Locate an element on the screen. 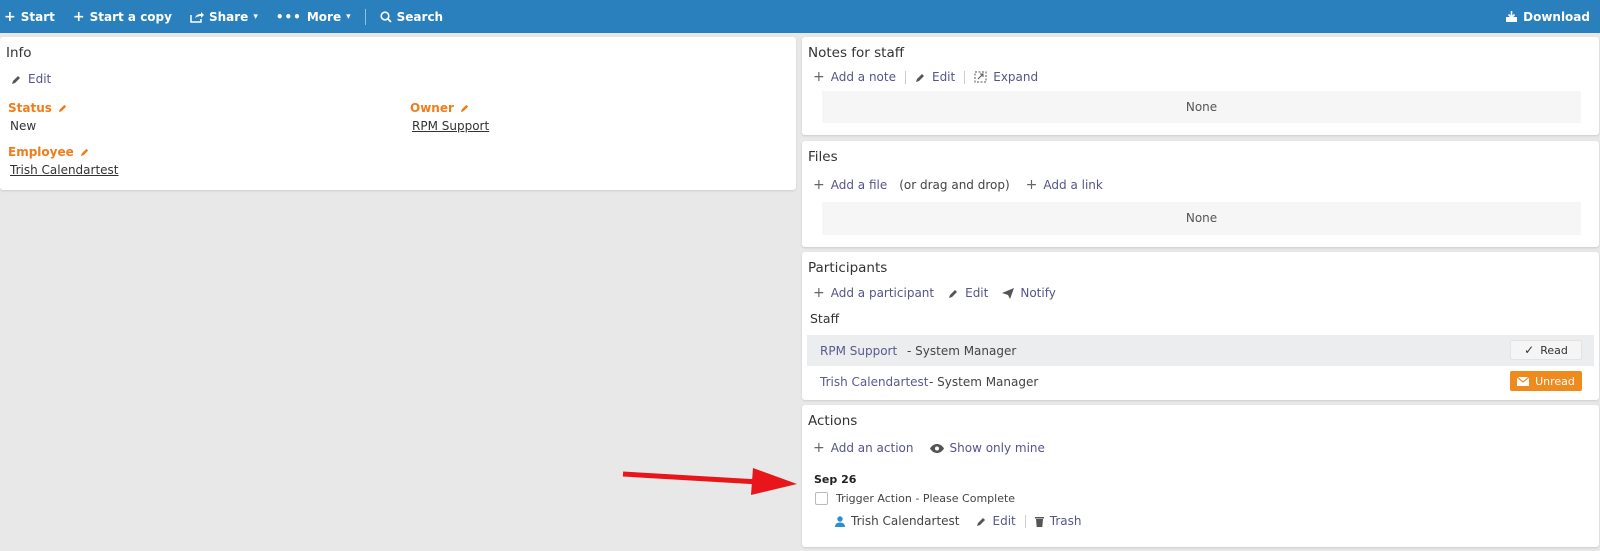 This screenshot has height=551, width=1600. action-item: Trigger Action - Please Complete is located at coordinates (915, 498).